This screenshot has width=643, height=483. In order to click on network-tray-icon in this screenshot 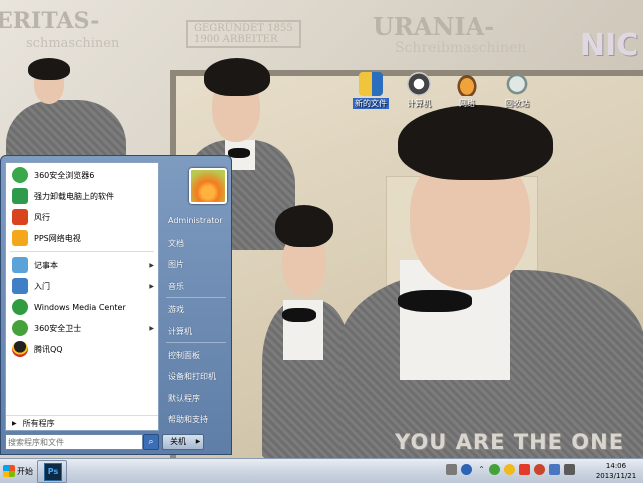, I will do `click(509, 469)`.